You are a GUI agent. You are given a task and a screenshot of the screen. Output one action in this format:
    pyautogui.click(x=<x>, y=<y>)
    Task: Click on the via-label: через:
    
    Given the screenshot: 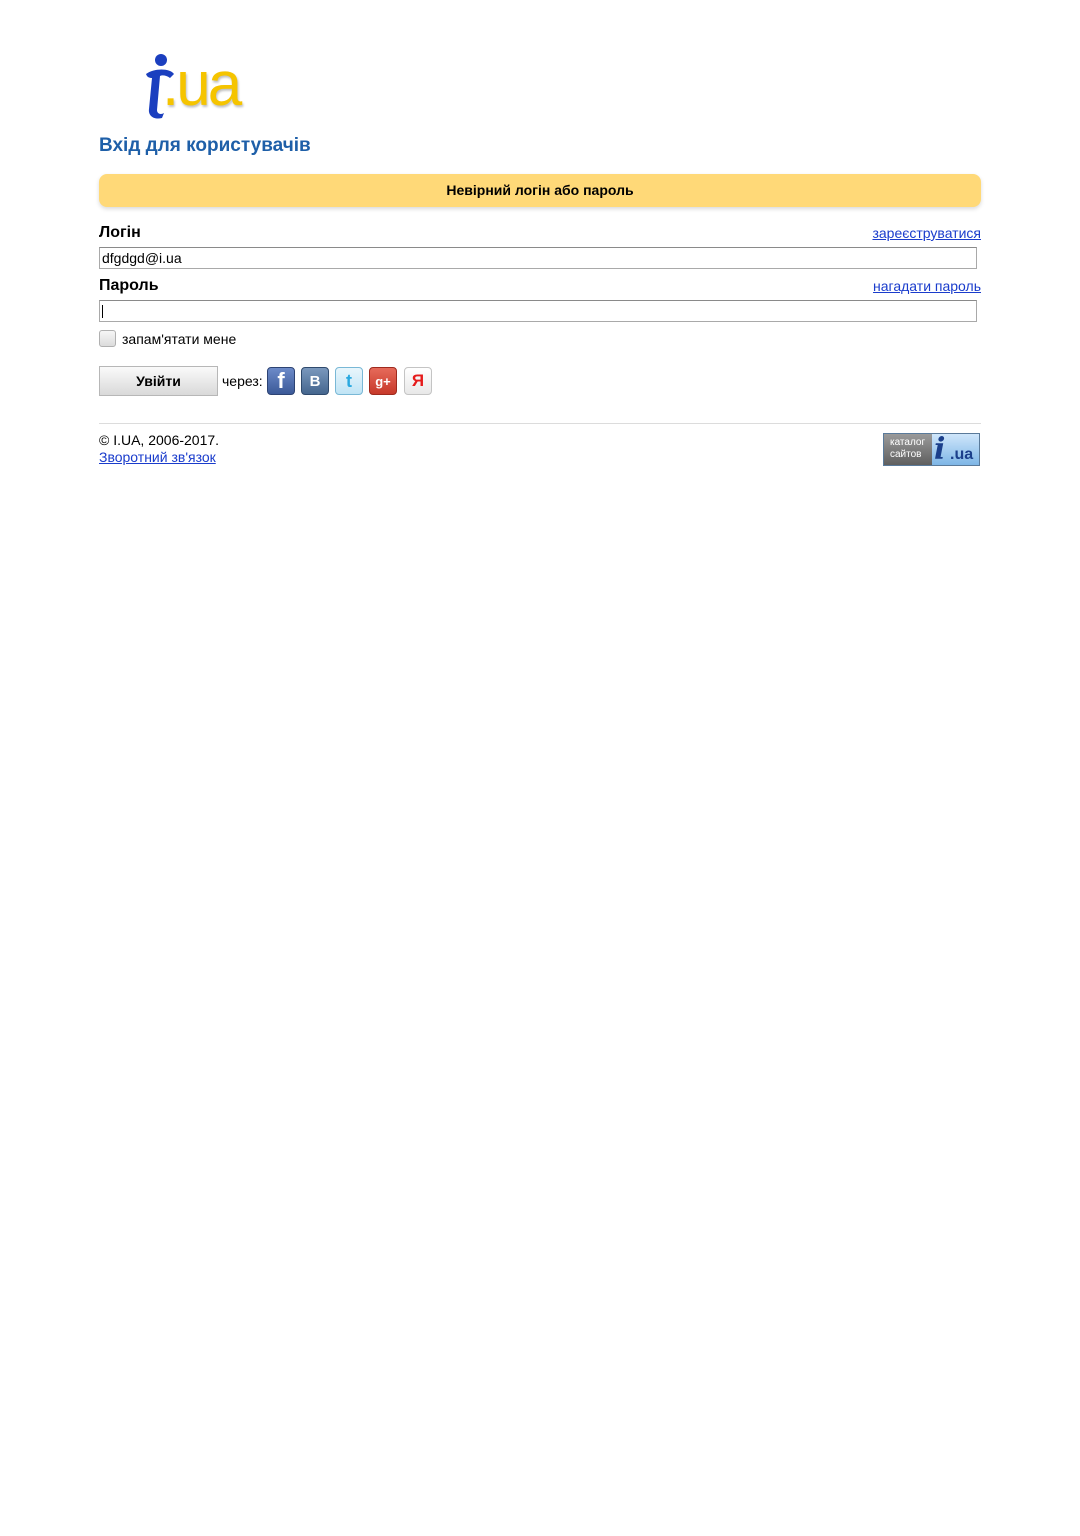 What is the action you would take?
    pyautogui.click(x=242, y=381)
    